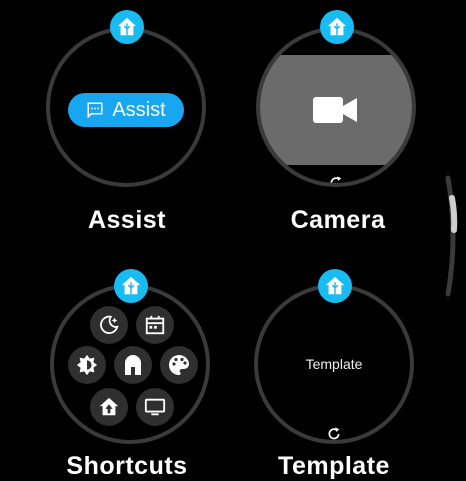 The height and width of the screenshot is (481, 466). I want to click on assist-button: Assist, so click(126, 110).